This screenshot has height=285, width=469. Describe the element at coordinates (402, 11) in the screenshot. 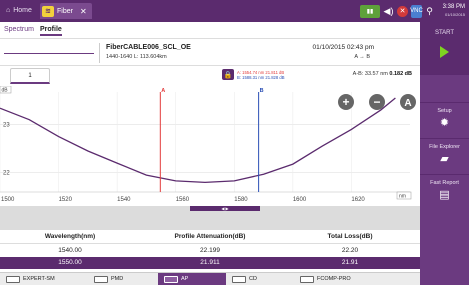

I see `alert-icon: ✕` at that location.